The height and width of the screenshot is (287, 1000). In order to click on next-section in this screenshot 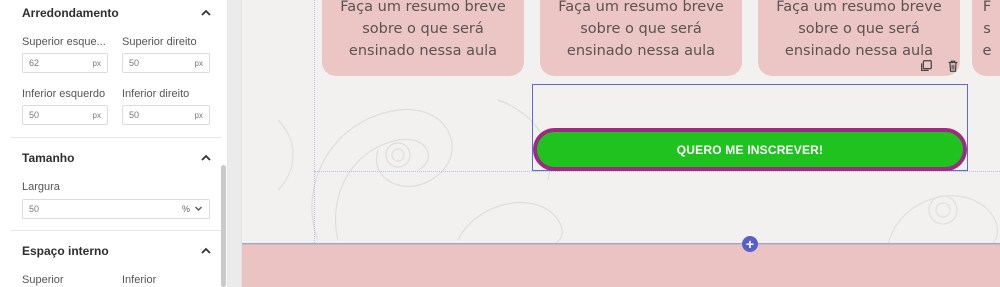, I will do `click(621, 265)`.